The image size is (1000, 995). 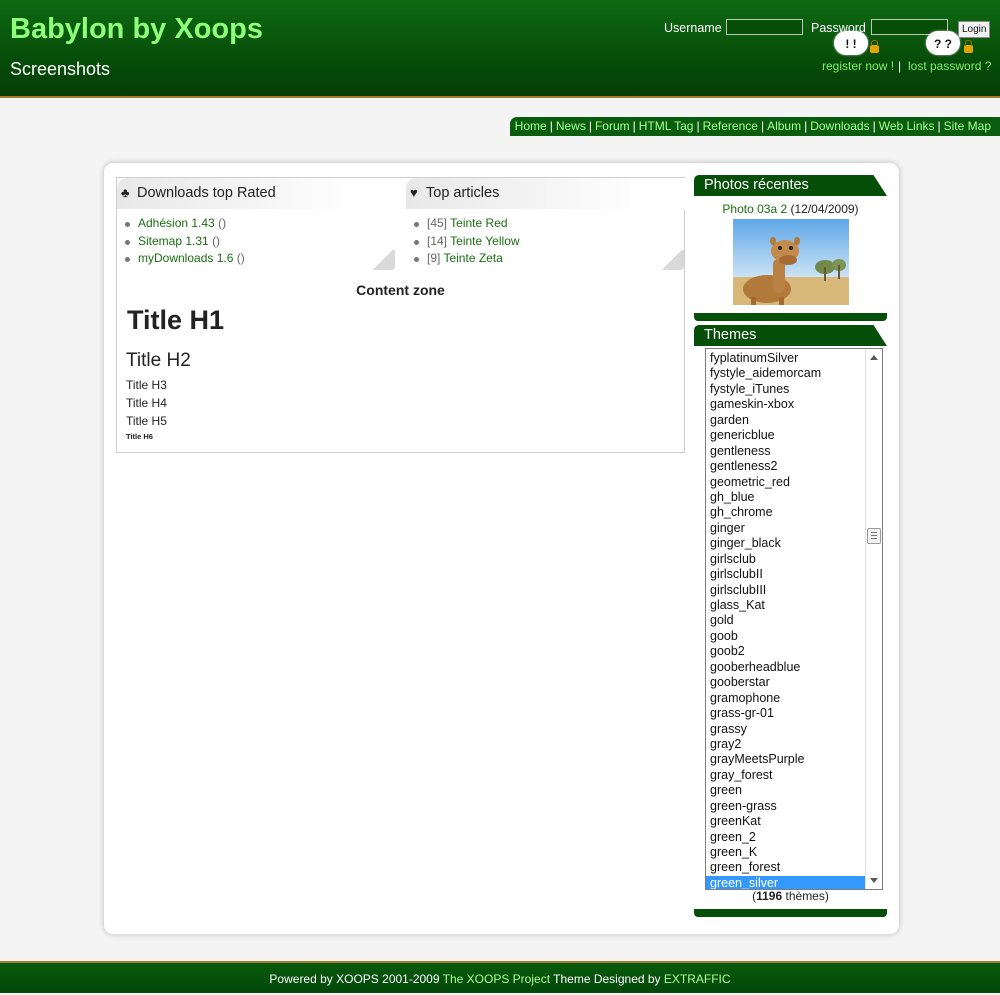 I want to click on theme-option: green_K, so click(x=785, y=852).